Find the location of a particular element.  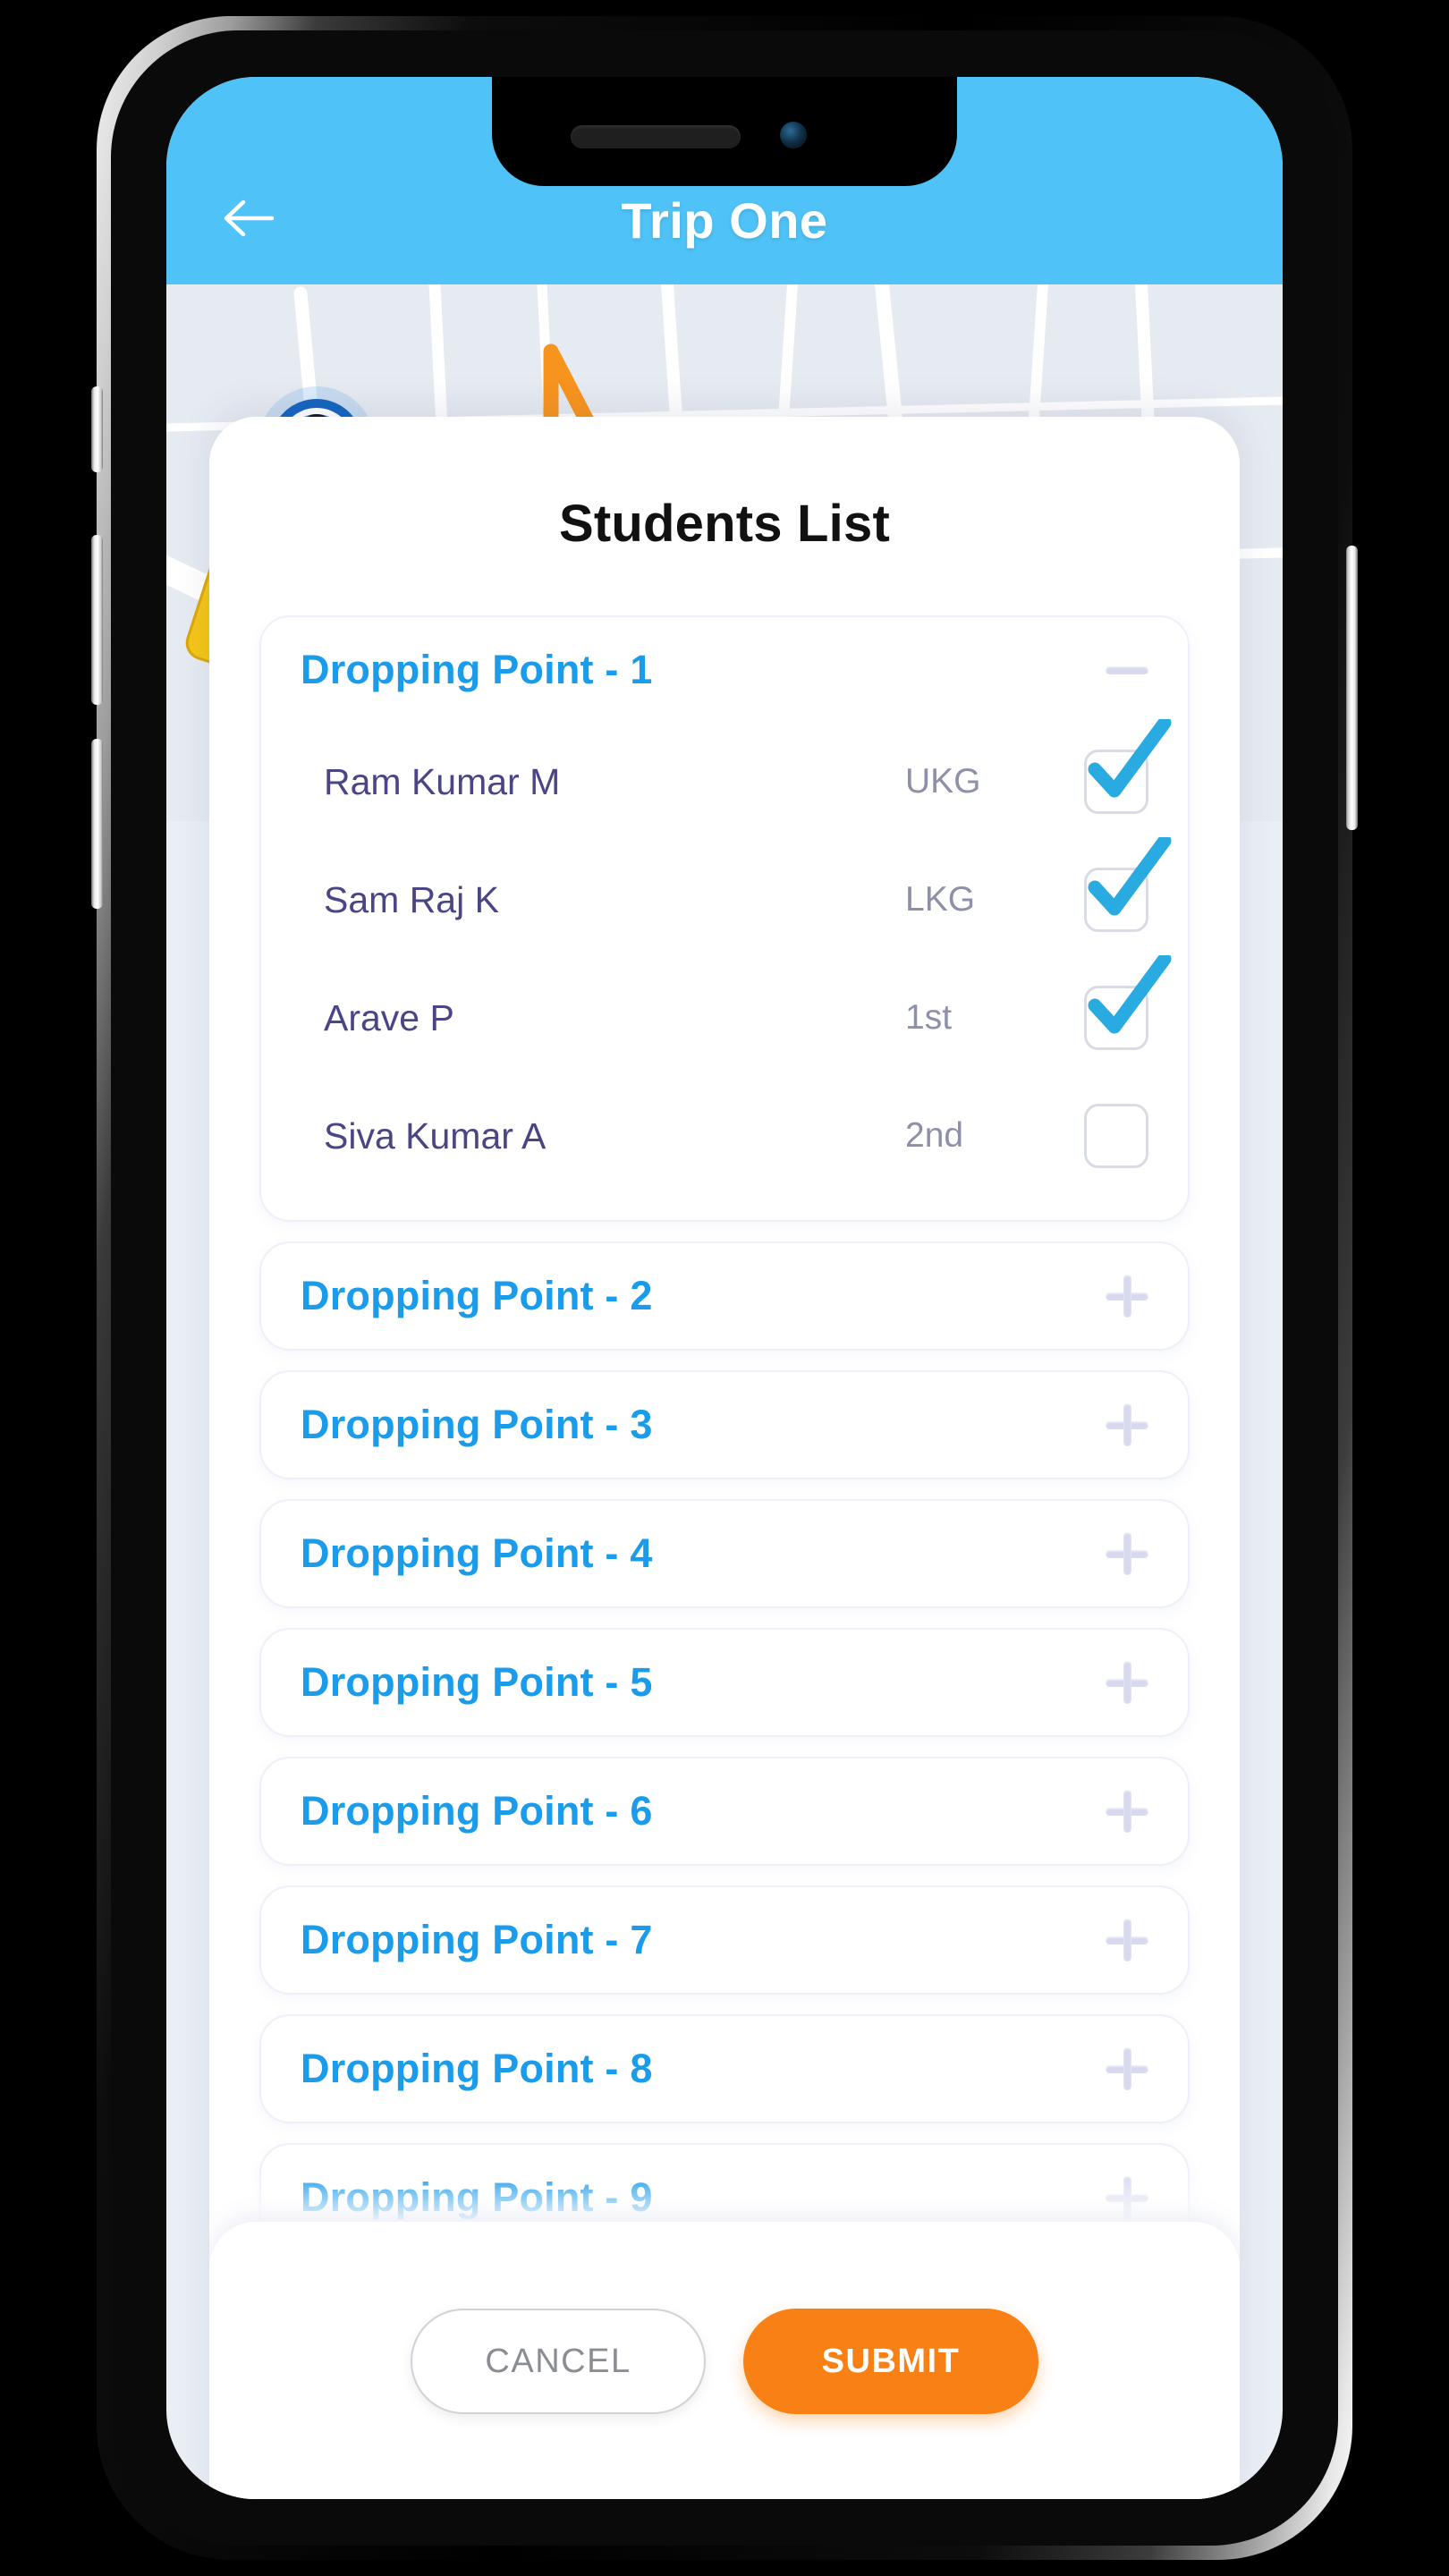

submit-button: SUBMIT is located at coordinates (890, 2361).